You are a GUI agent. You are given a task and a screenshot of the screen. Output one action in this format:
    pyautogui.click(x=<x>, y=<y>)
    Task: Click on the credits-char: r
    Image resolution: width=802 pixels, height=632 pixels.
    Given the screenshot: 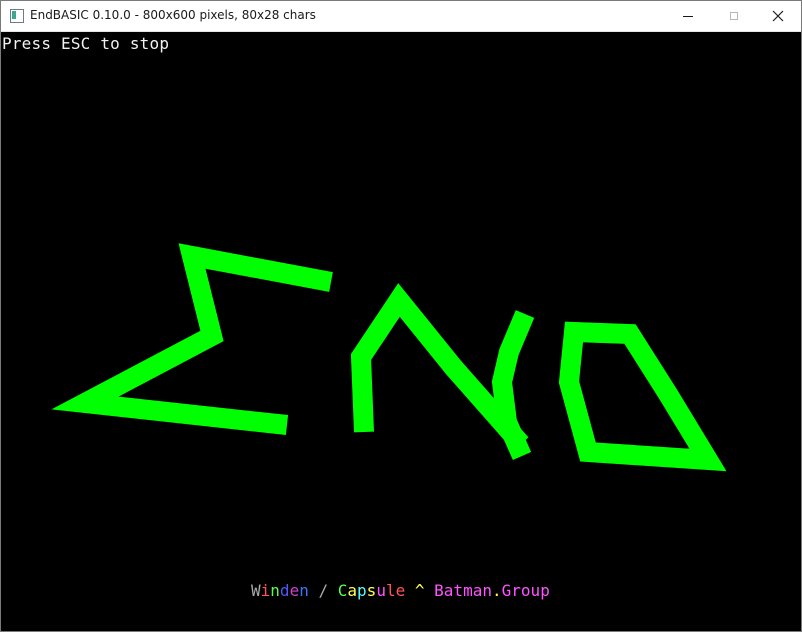 What is the action you would take?
    pyautogui.click(x=516, y=590)
    